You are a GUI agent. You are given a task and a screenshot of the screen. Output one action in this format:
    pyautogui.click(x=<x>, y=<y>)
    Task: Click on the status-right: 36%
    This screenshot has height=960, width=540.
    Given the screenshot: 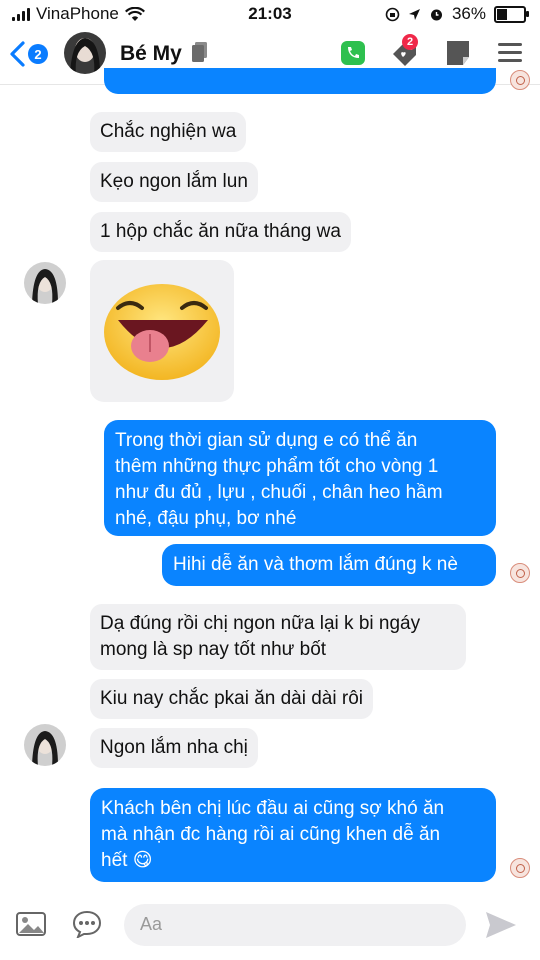 What is the action you would take?
    pyautogui.click(x=457, y=14)
    